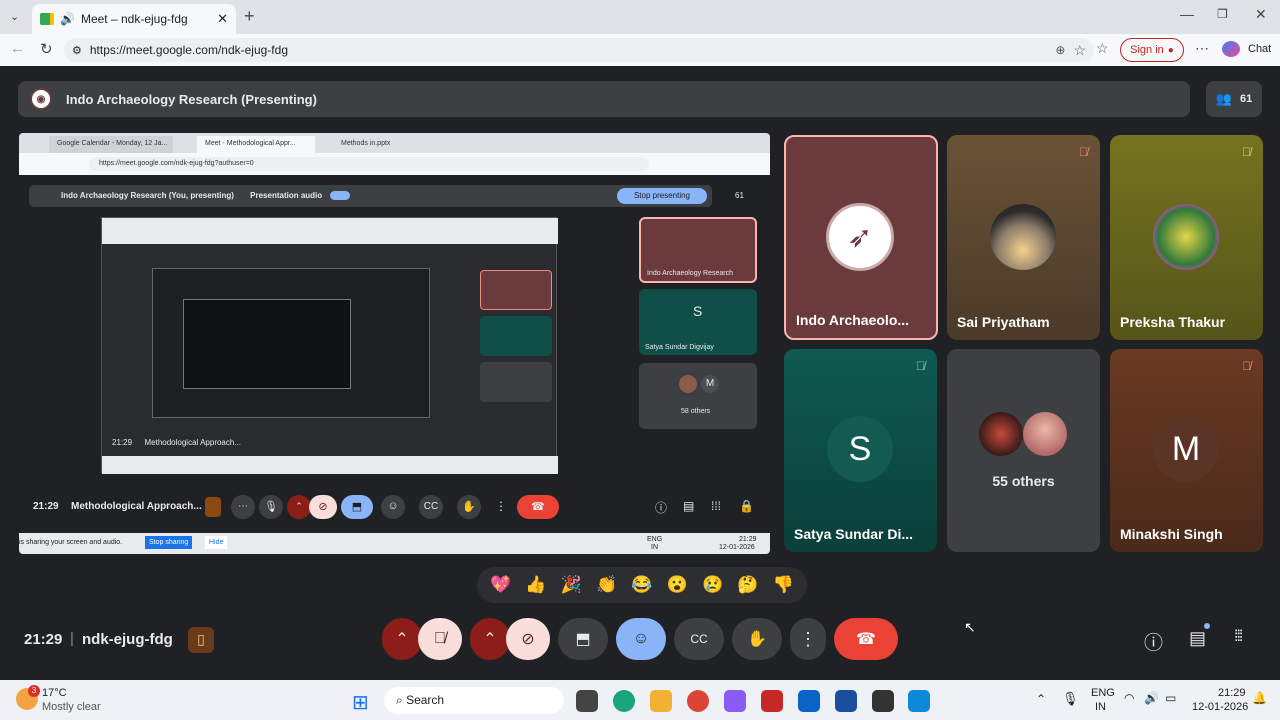 This screenshot has height=720, width=1280. I want to click on camera-off-button: ⊘, so click(528, 639).